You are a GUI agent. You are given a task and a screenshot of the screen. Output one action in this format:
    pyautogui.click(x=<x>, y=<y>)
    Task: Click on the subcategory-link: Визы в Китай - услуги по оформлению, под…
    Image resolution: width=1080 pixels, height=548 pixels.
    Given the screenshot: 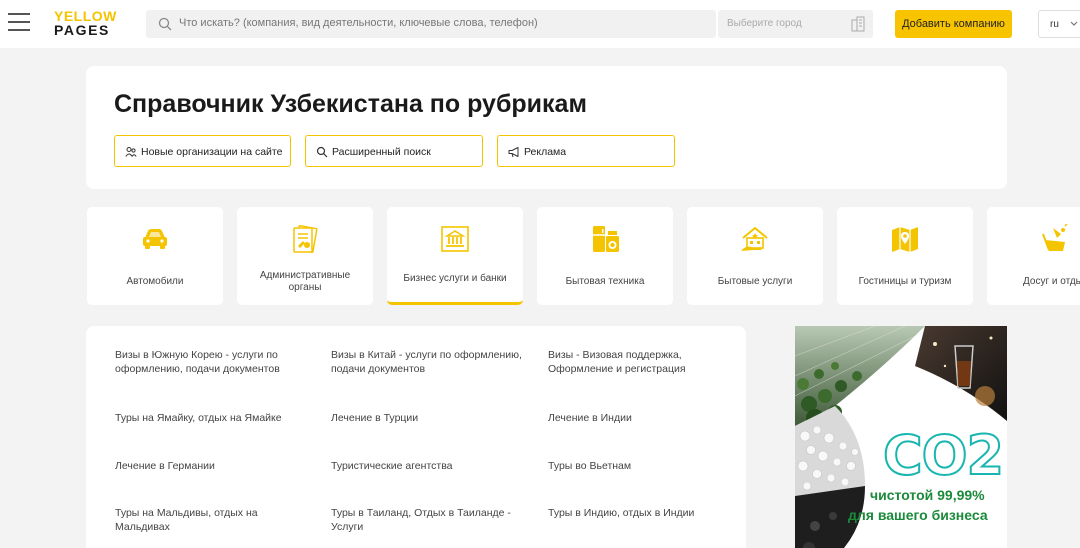 What is the action you would take?
    pyautogui.click(x=428, y=362)
    